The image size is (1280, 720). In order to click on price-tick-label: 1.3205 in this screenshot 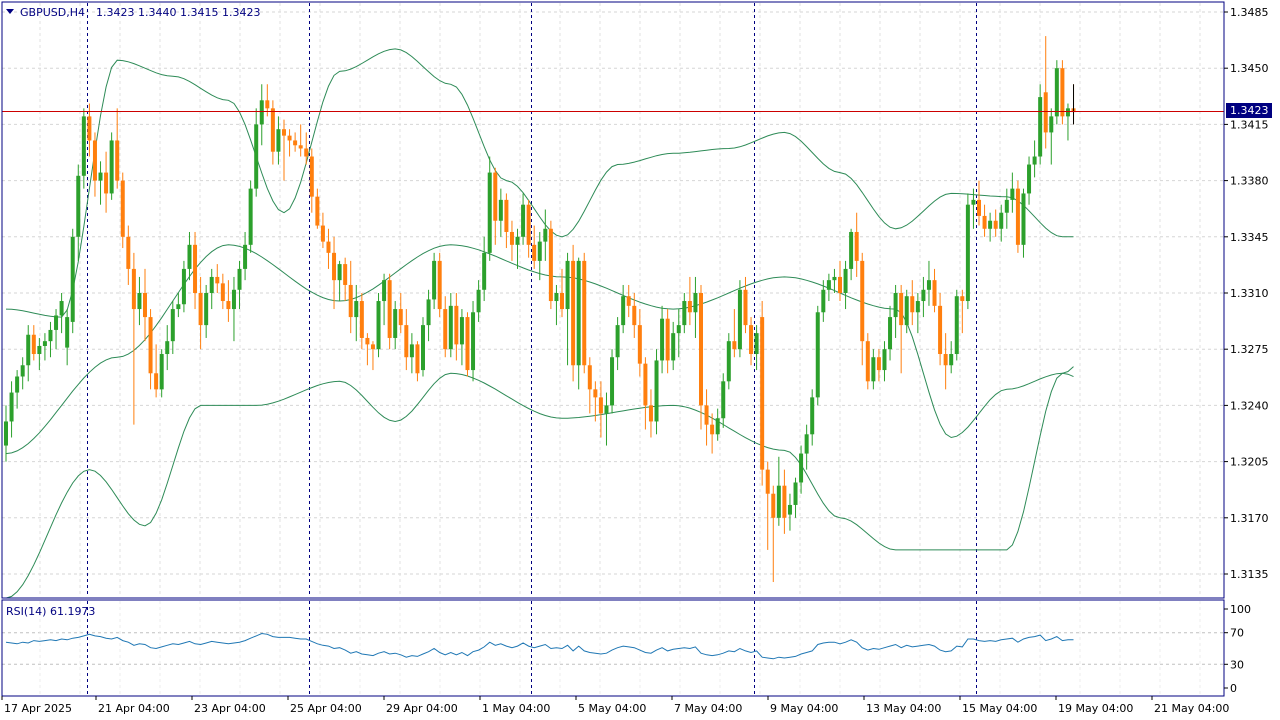, I will do `click(1249, 462)`.